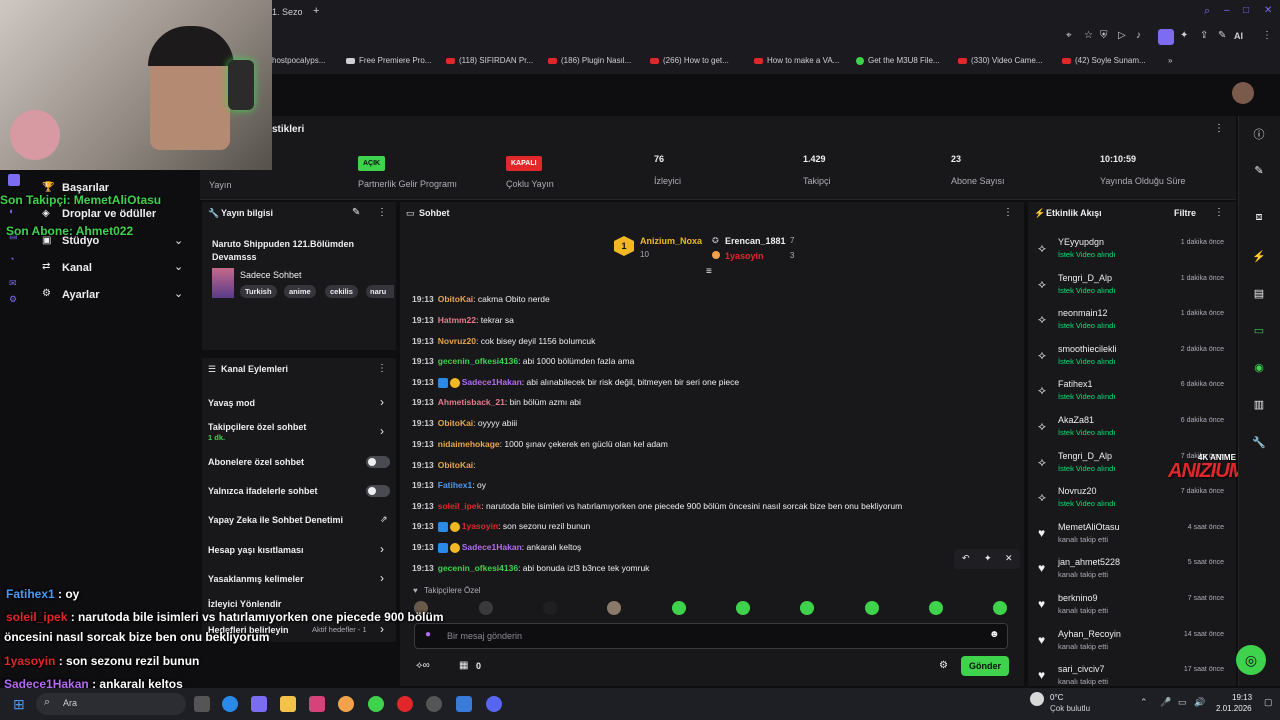 This screenshot has height=720, width=1280. What do you see at coordinates (478, 361) in the screenshot?
I see `chat-username: gecenin_ofkesi4136` at bounding box center [478, 361].